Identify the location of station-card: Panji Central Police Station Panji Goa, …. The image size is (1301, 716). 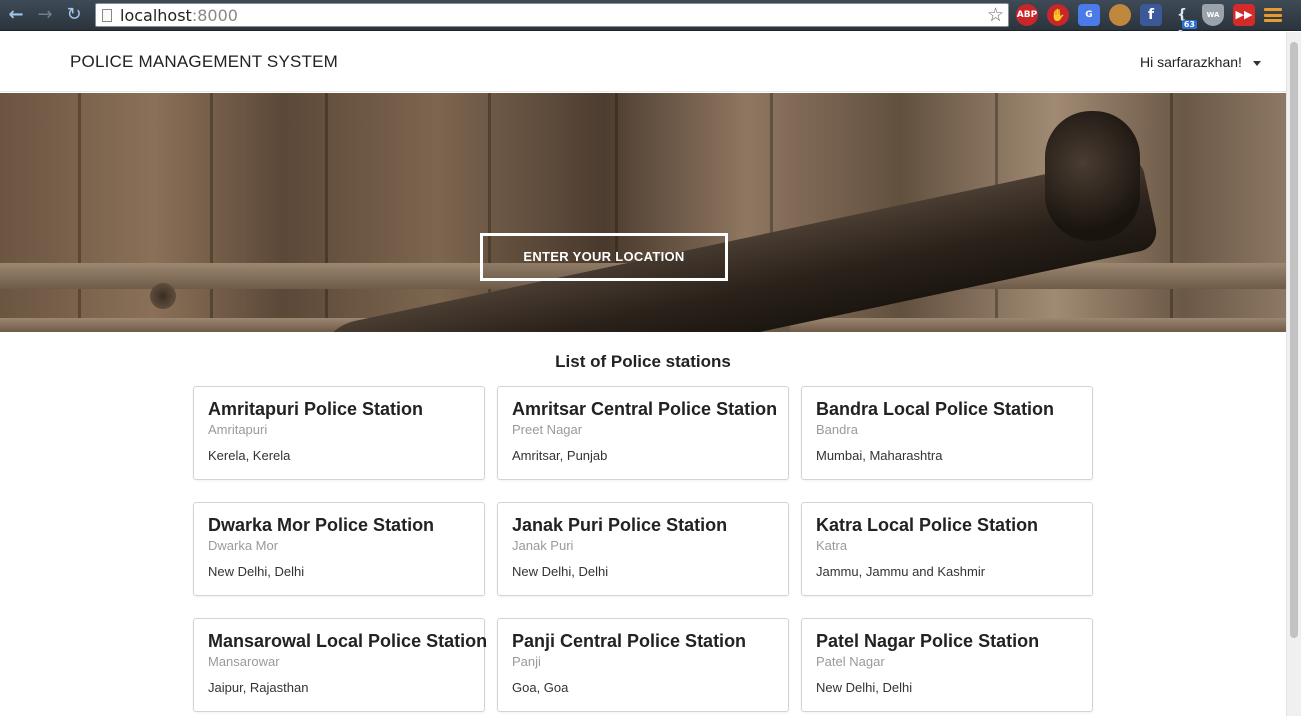
(643, 665).